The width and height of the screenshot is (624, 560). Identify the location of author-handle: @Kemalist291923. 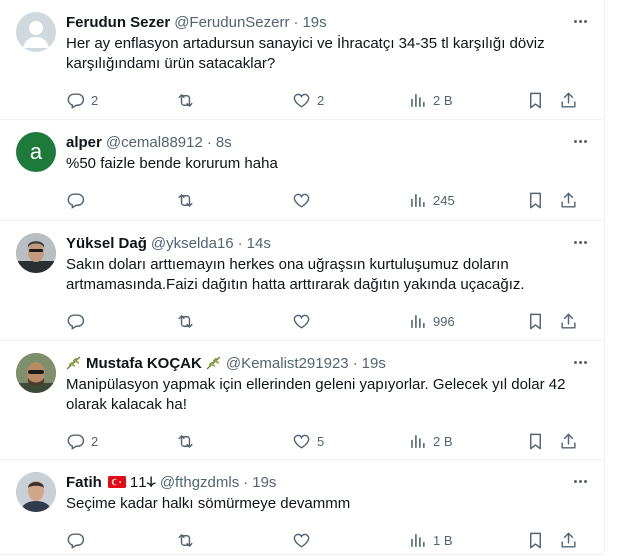
(287, 363).